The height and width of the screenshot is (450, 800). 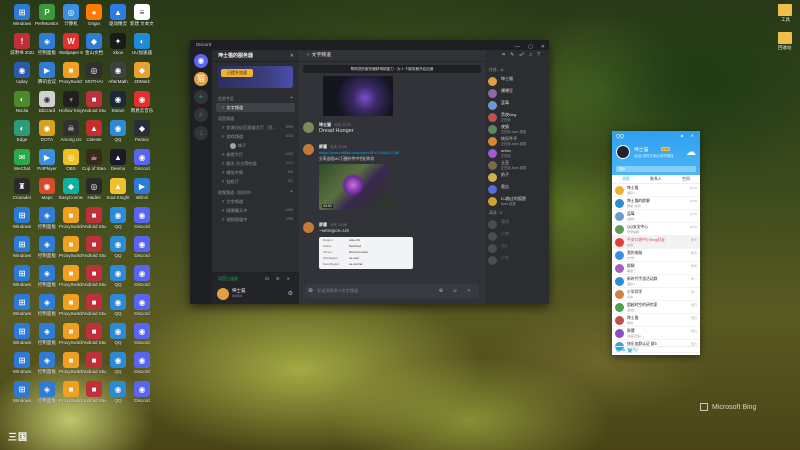 What do you see at coordinates (47, 131) in the screenshot?
I see `desktop-icon: ◉ DOTA` at bounding box center [47, 131].